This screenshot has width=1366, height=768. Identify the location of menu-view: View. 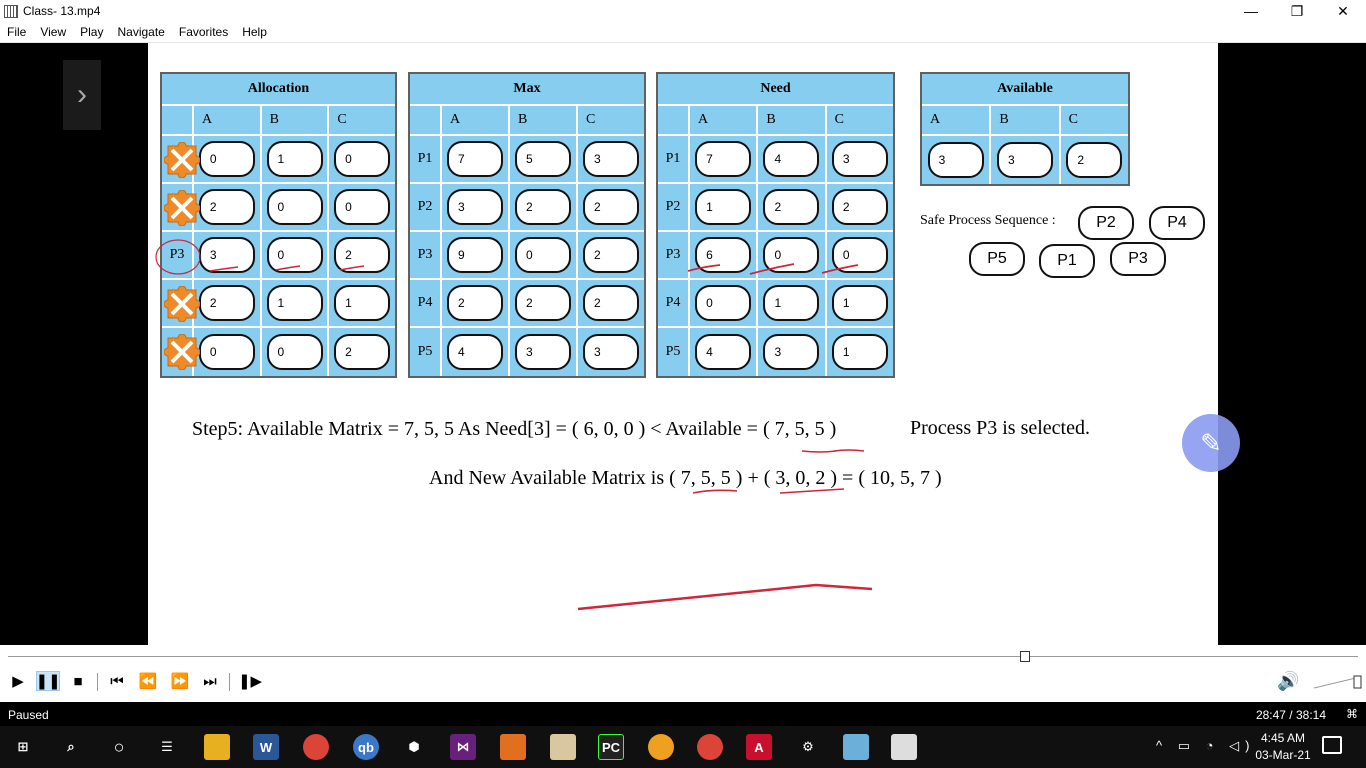
(53, 32).